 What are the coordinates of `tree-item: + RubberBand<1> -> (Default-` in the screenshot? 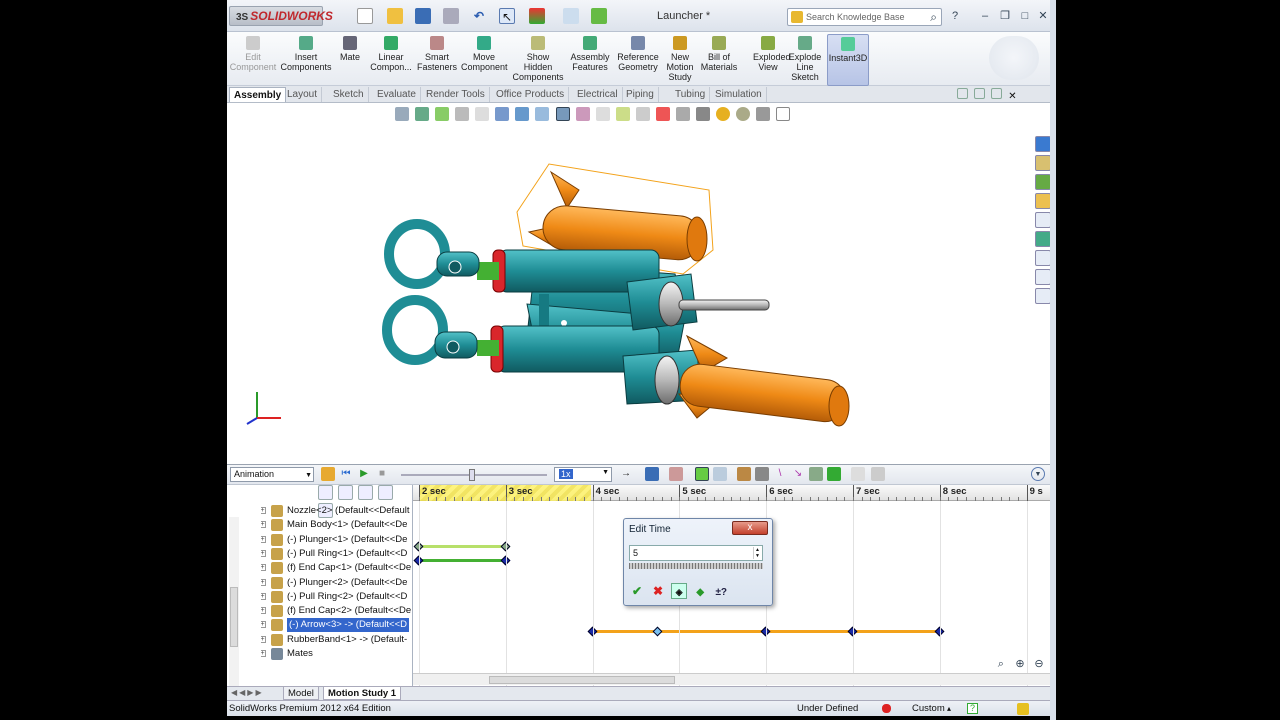 It's located at (336, 640).